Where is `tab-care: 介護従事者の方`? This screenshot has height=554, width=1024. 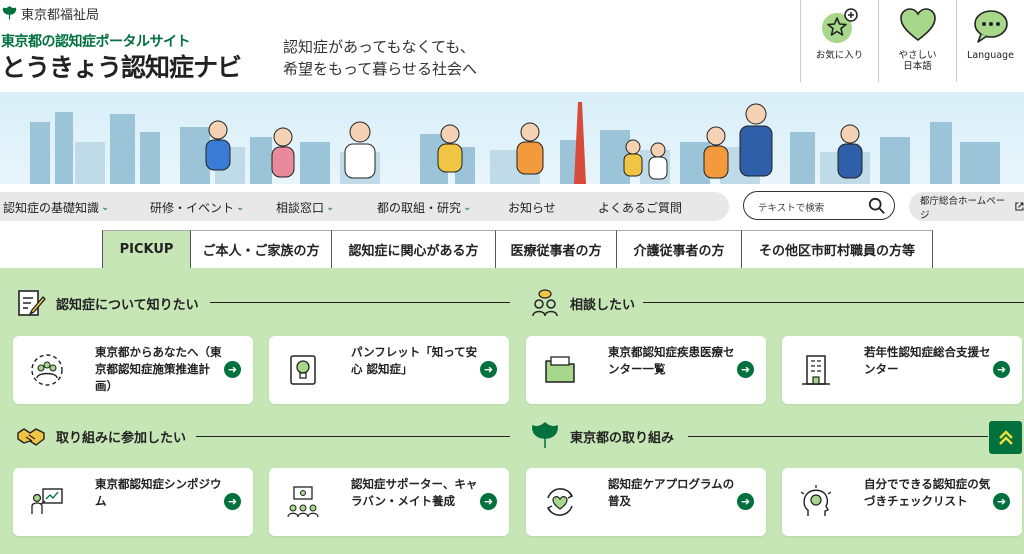
tab-care: 介護従事者の方 is located at coordinates (679, 249).